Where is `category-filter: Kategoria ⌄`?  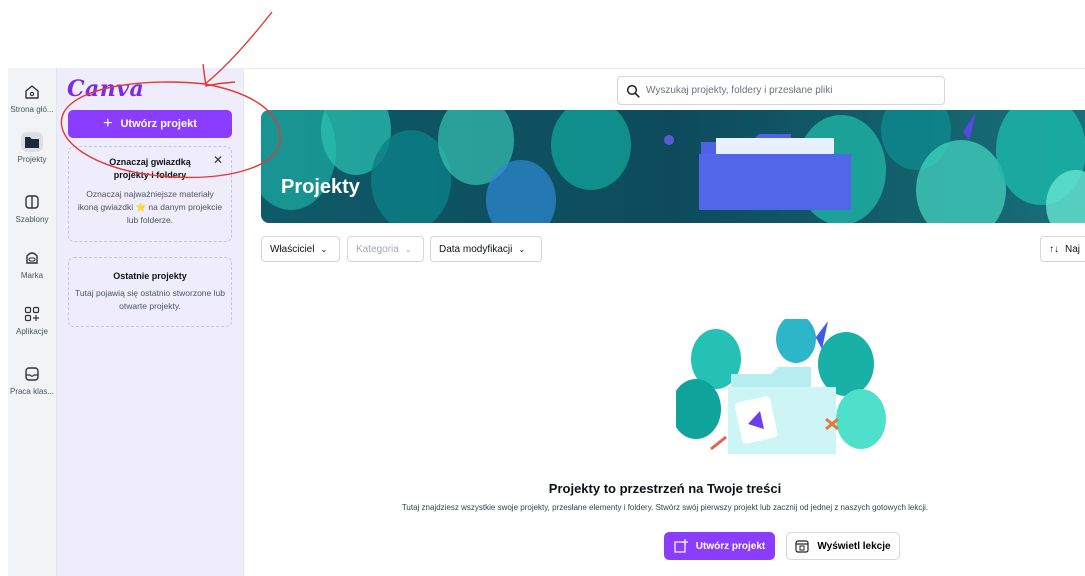 category-filter: Kategoria ⌄ is located at coordinates (385, 249).